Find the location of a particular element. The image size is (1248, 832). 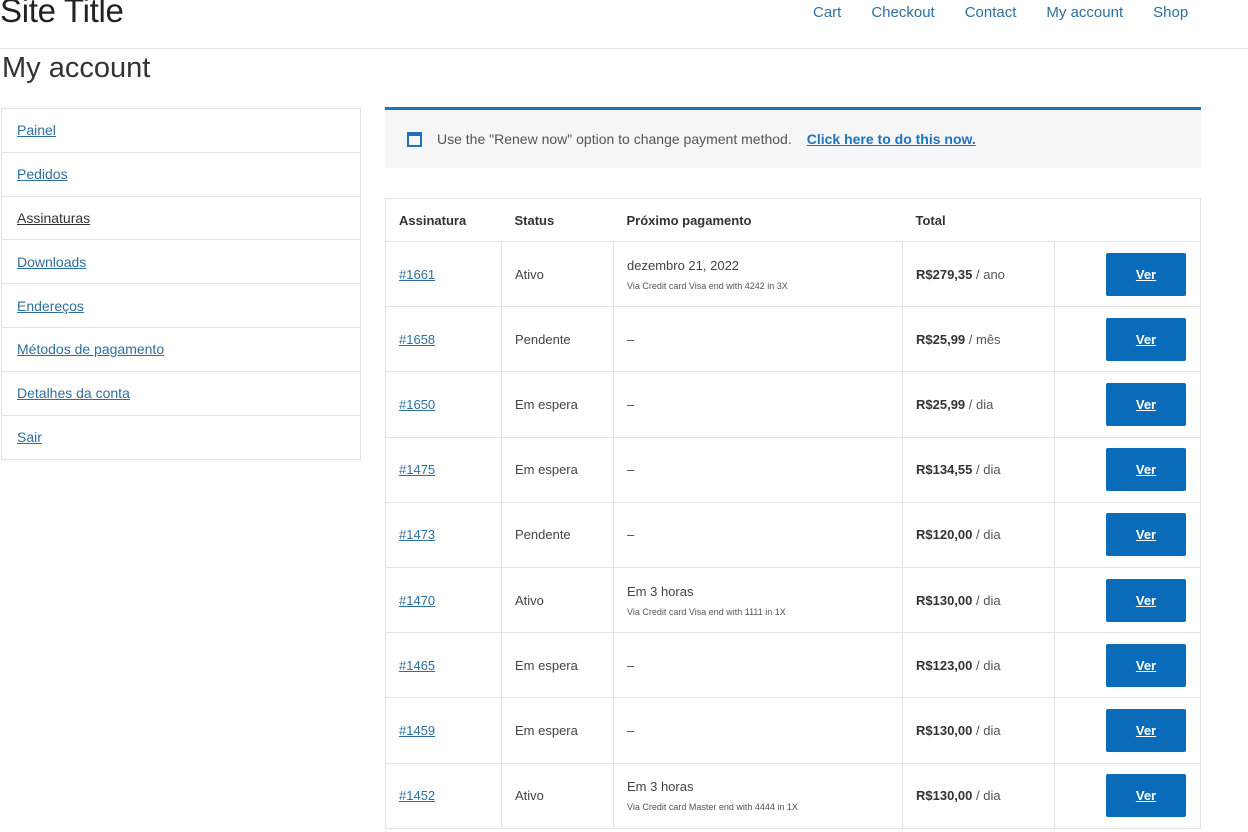

account-nav-item: Métodos de pagamento is located at coordinates (181, 350).